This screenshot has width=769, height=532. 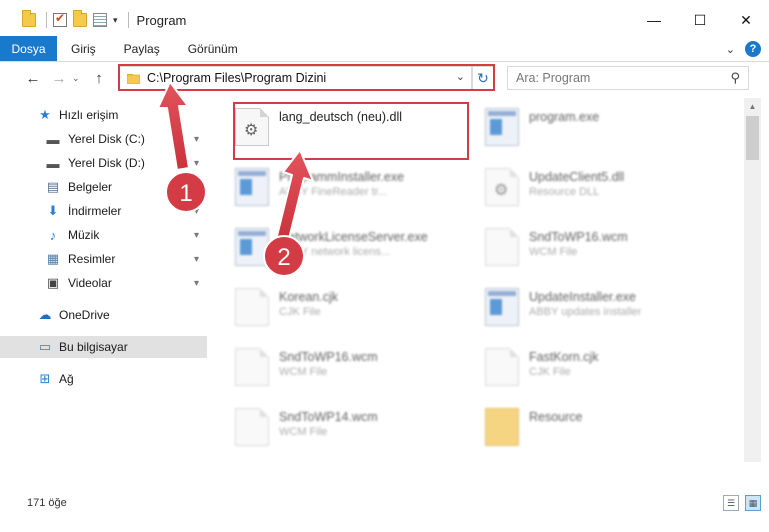 What do you see at coordinates (161, 20) in the screenshot?
I see `window-title: Program` at bounding box center [161, 20].